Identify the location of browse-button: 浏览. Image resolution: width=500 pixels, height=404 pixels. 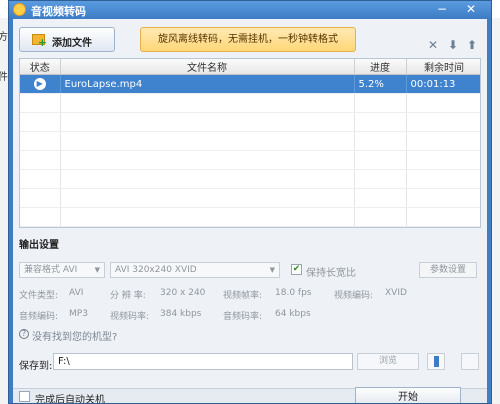
(388, 361).